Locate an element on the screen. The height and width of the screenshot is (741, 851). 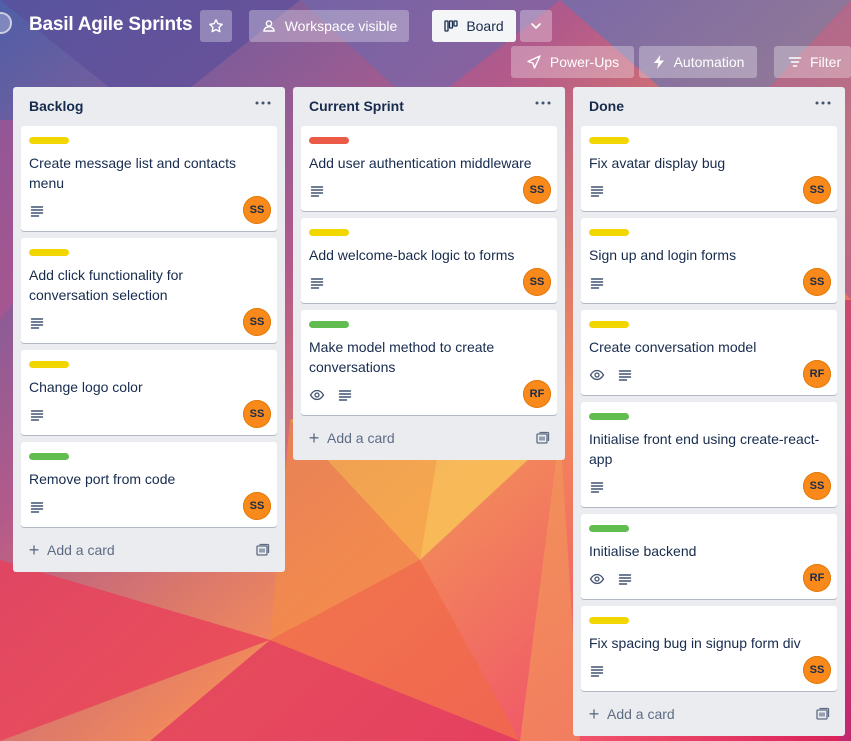
workspace-visibility-button: Workspace visible is located at coordinates (329, 26).